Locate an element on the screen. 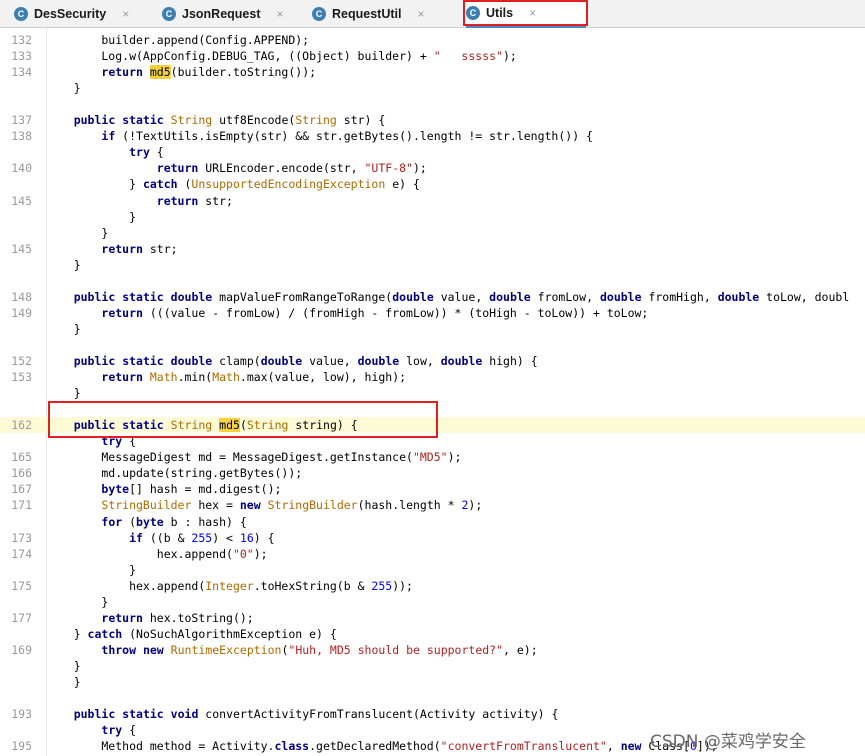 This screenshot has width=865, height=756. code-line: 174 hex.append("0"); is located at coordinates (432, 554).